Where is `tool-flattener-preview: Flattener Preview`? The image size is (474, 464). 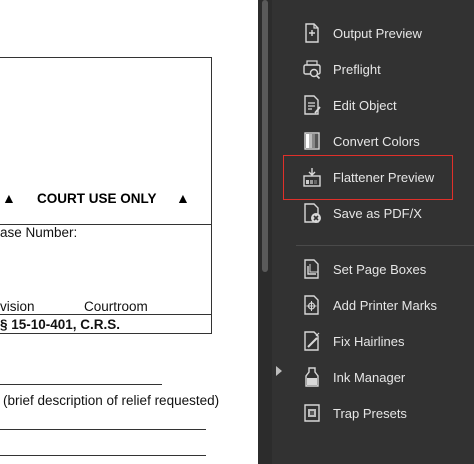
tool-flattener-preview: Flattener Preview is located at coordinates (385, 177).